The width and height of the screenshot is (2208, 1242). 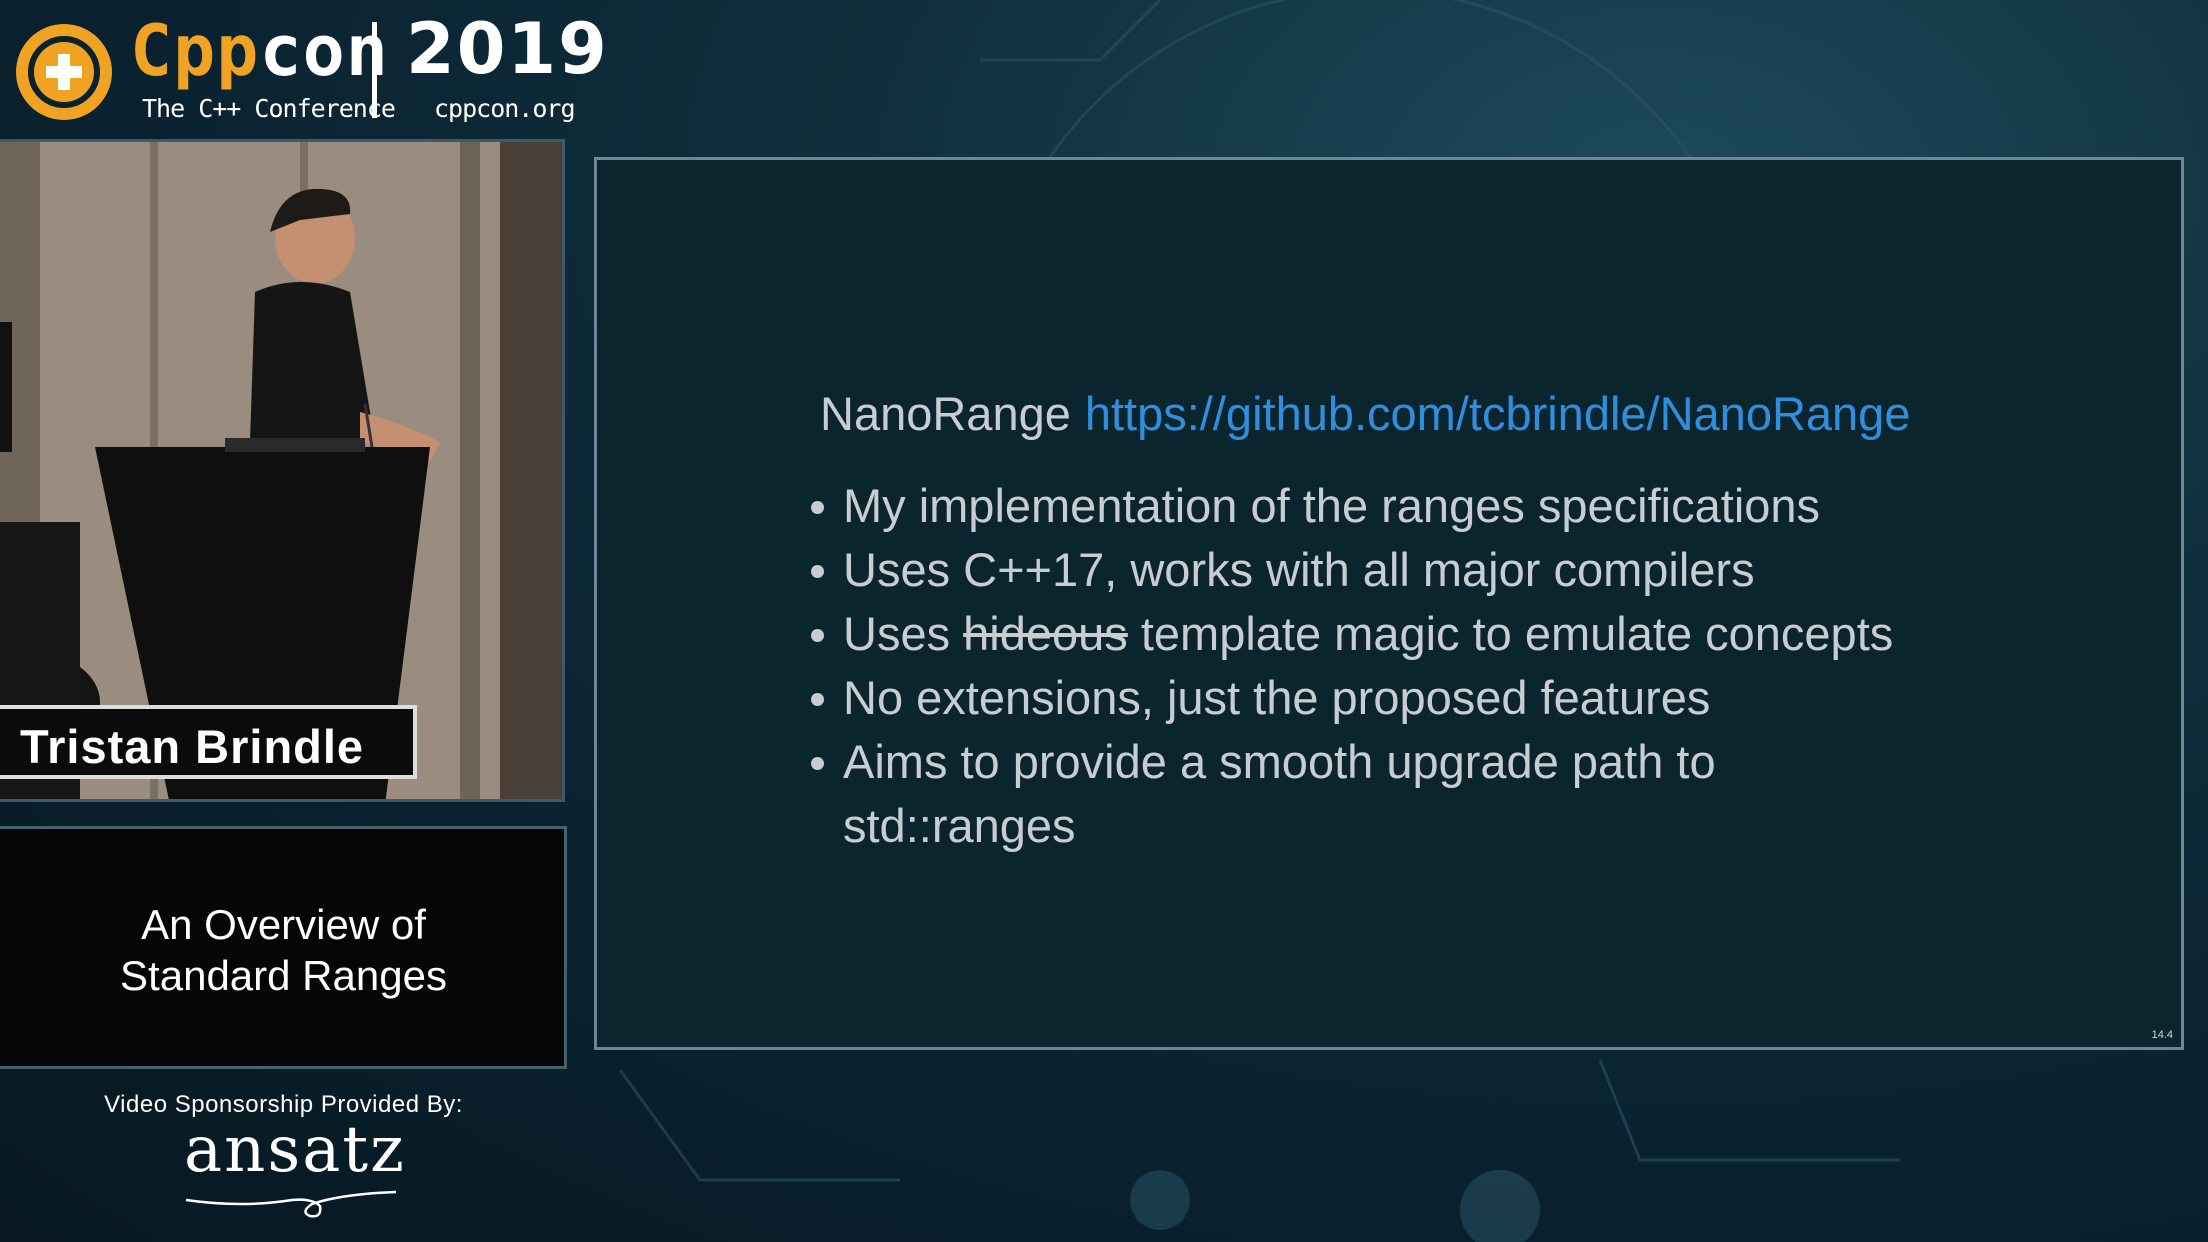 What do you see at coordinates (195, 51) in the screenshot?
I see `brand-cpp: Cpp` at bounding box center [195, 51].